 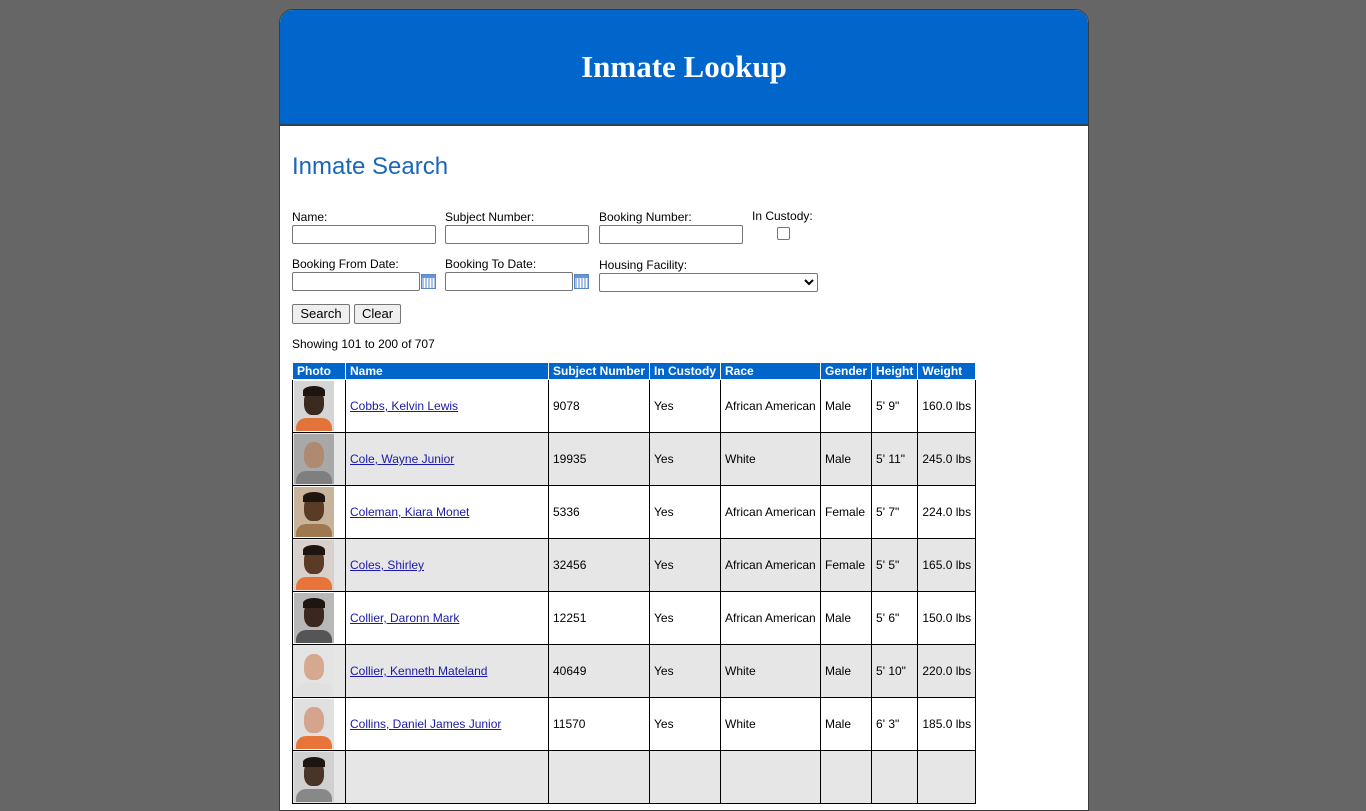 I want to click on booking-from-date-input, so click(x=356, y=281).